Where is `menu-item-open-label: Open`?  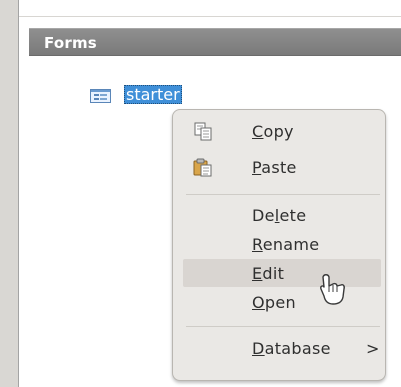 menu-item-open-label: Open is located at coordinates (274, 302).